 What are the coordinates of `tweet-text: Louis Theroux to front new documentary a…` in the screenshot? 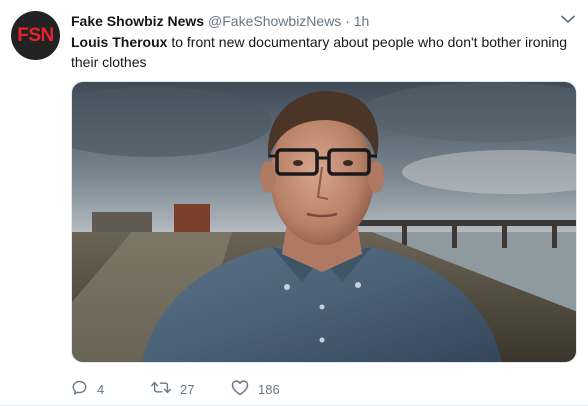 It's located at (323, 52).